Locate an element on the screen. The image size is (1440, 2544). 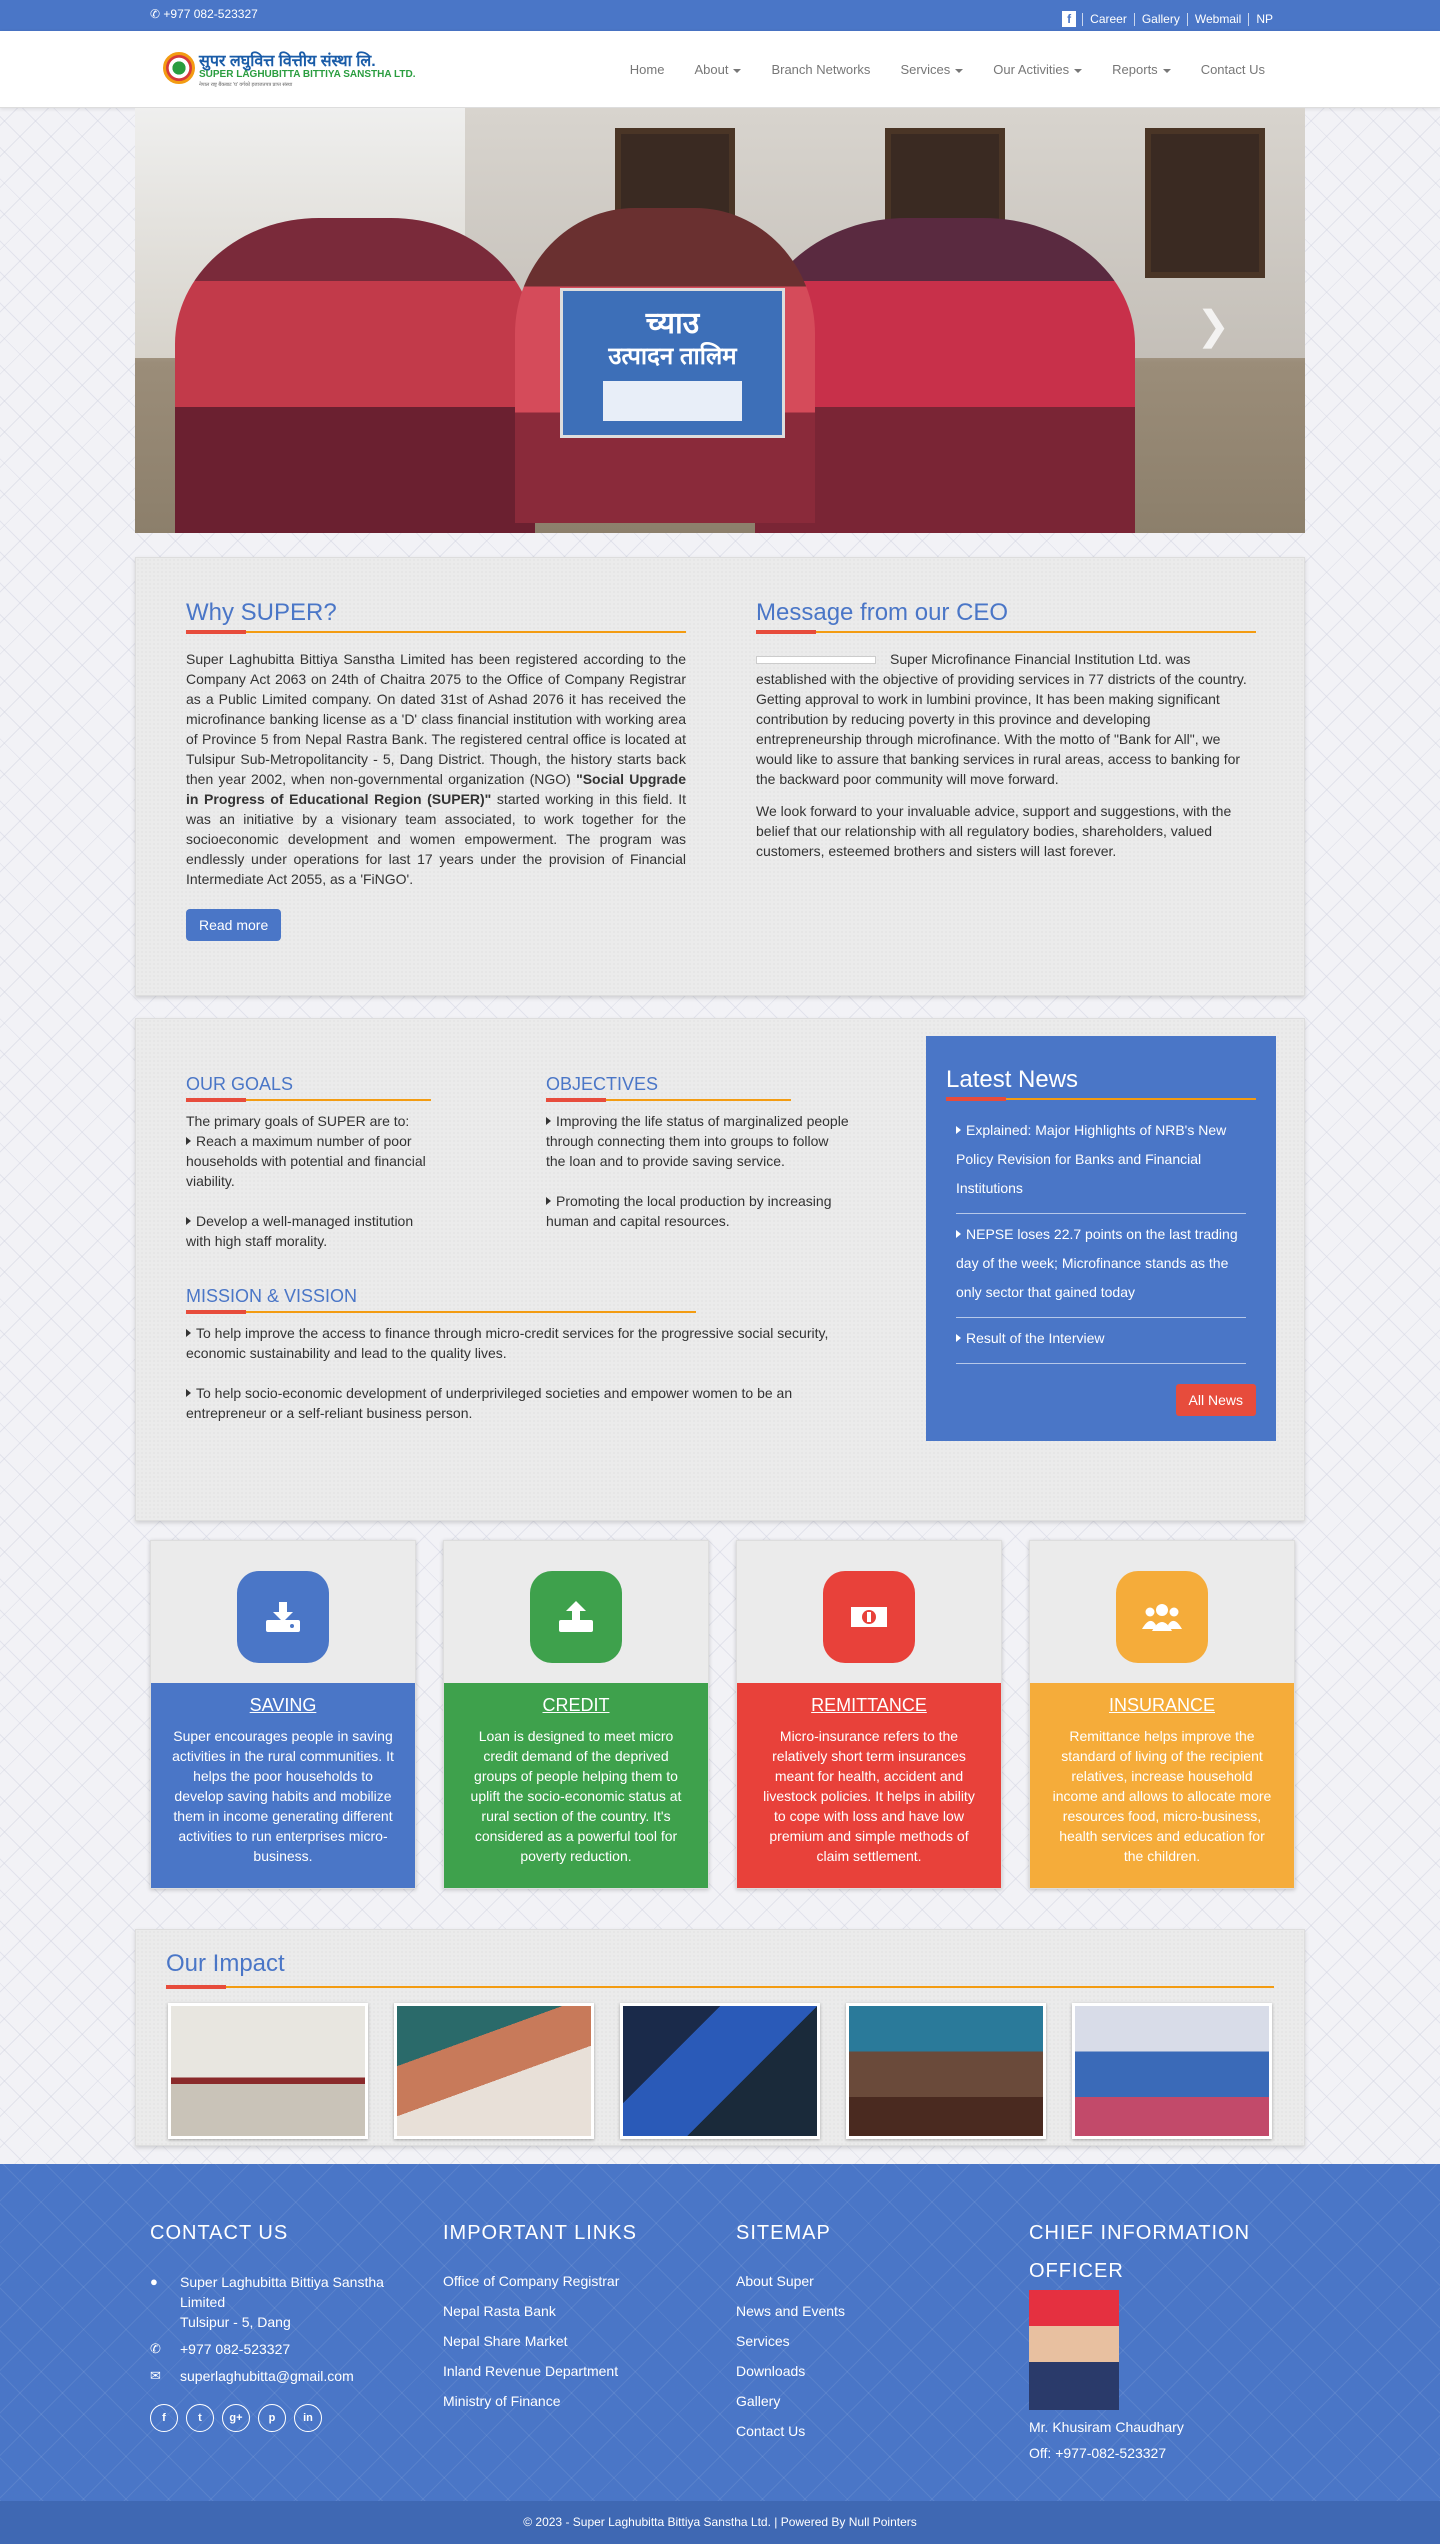
banner-lower-panel is located at coordinates (672, 401).